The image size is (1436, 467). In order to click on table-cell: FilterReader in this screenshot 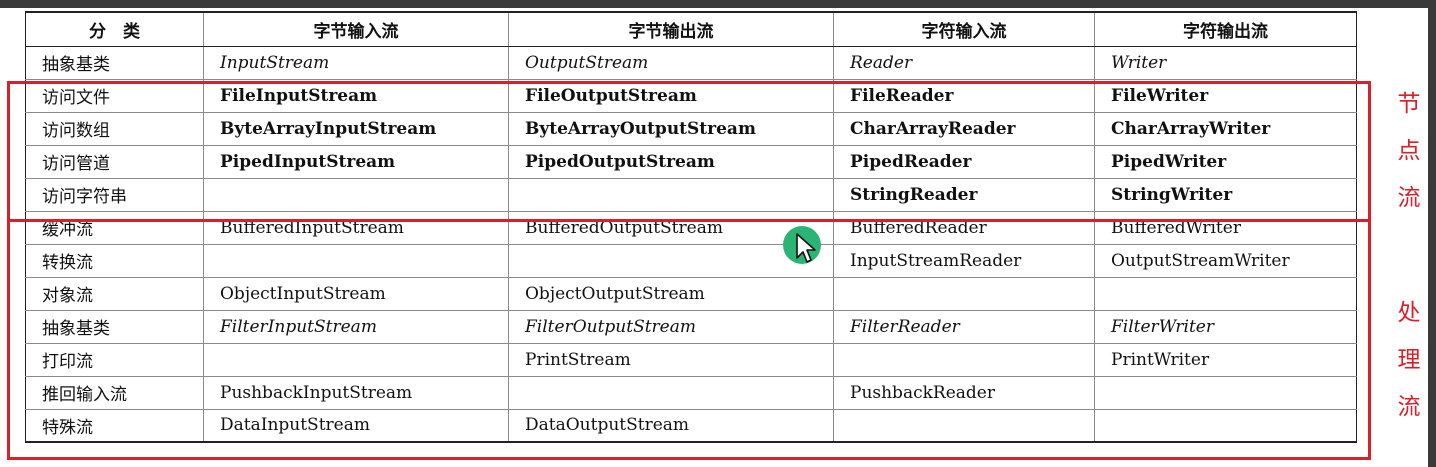, I will do `click(964, 326)`.